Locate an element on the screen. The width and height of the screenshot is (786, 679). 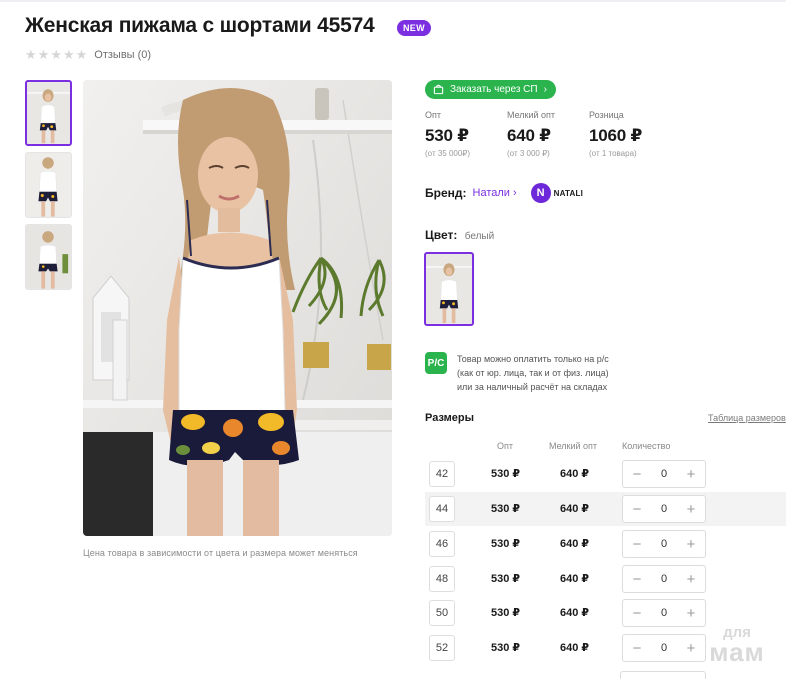
payment-line: (как от юр. лица, так и от физ. лица) is located at coordinates (533, 373).